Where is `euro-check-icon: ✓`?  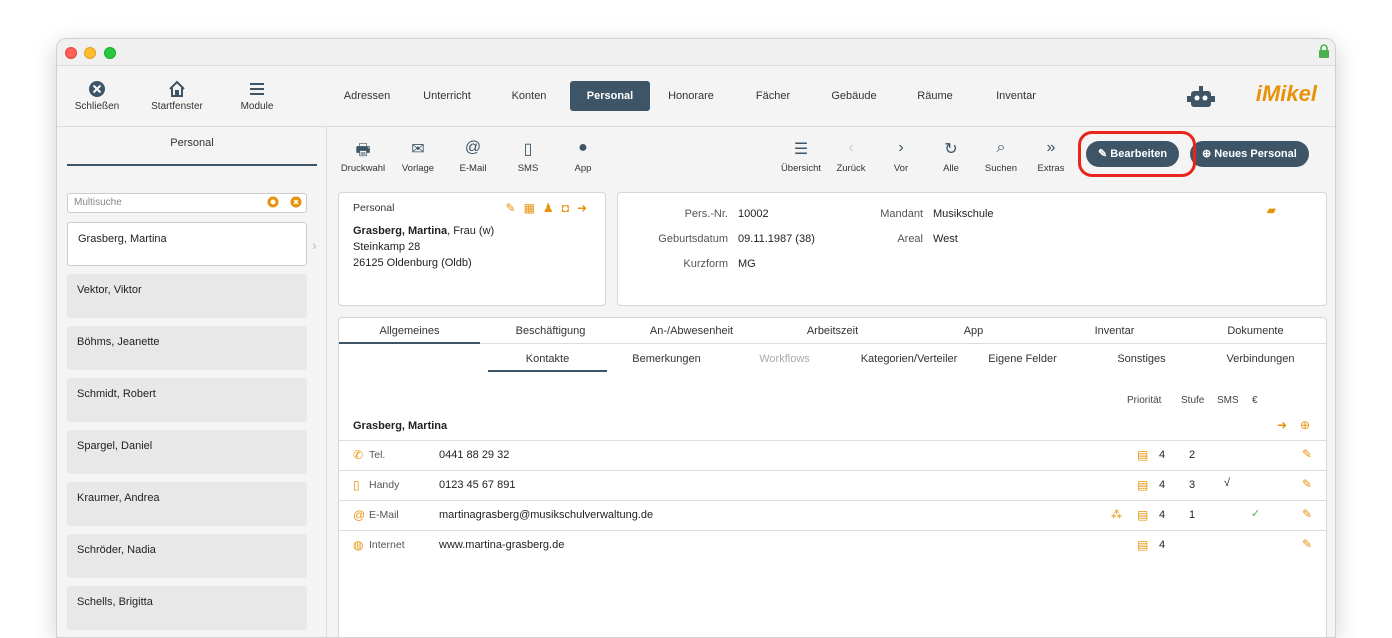
euro-check-icon: ✓ is located at coordinates (1256, 514).